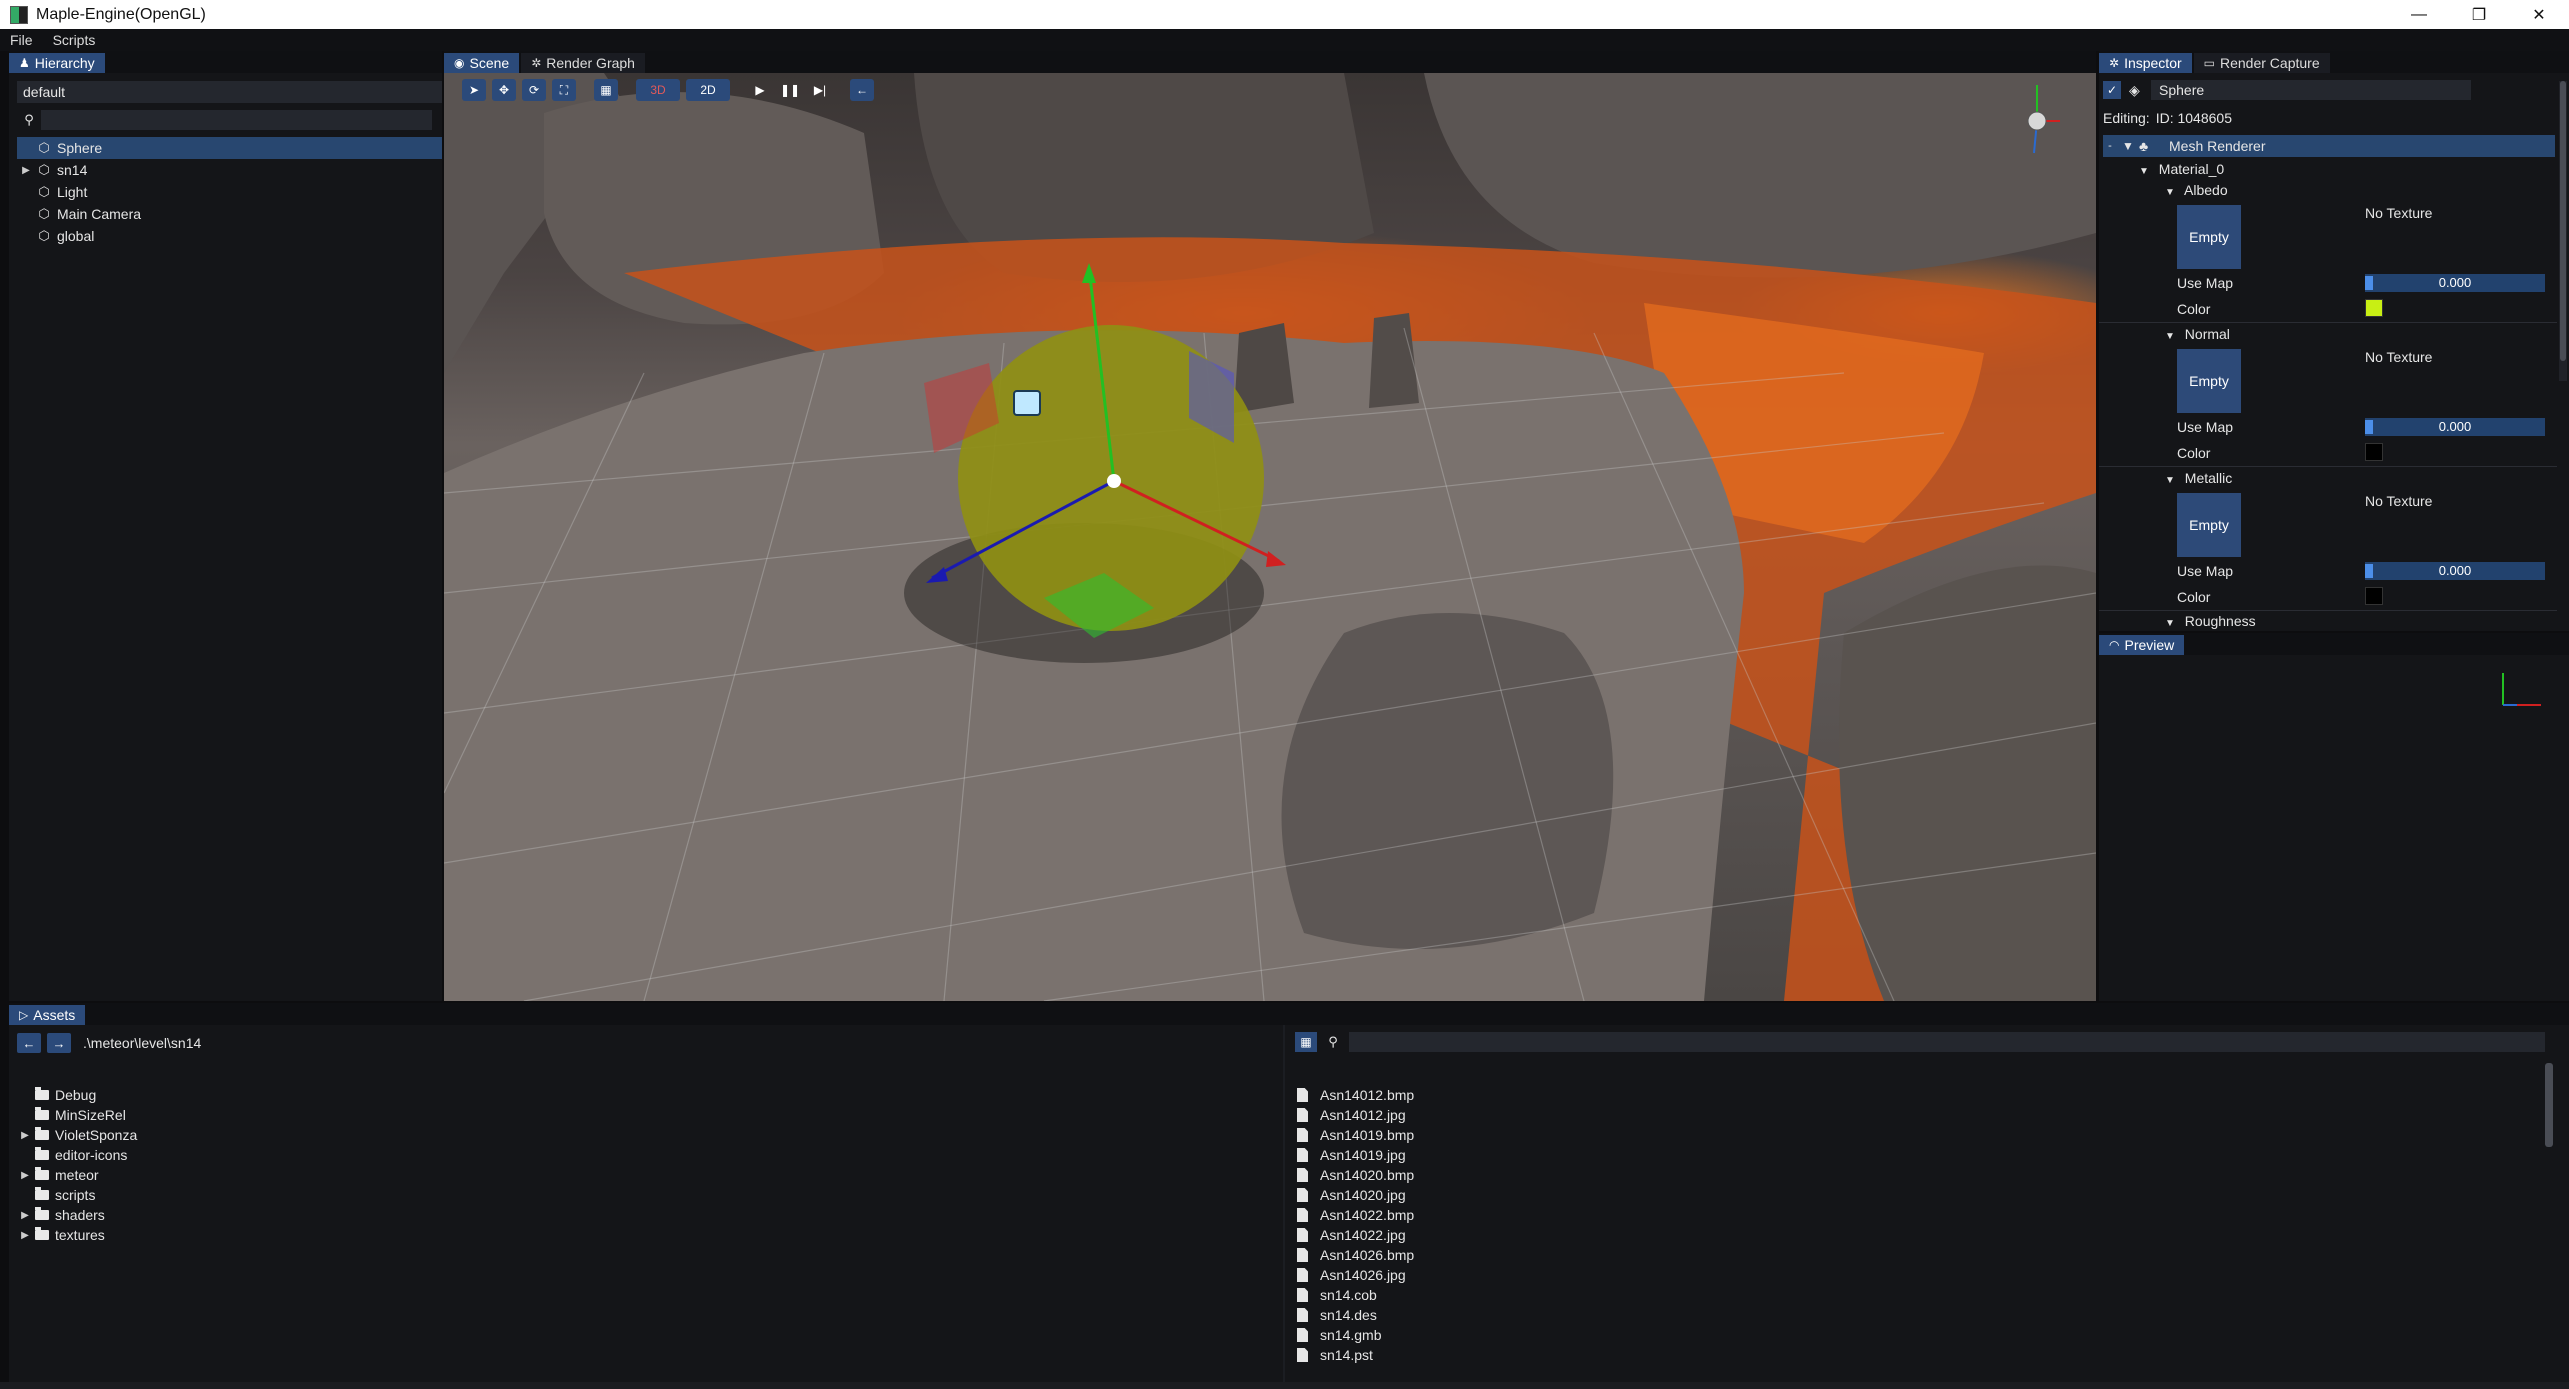 This screenshot has width=2569, height=1389. What do you see at coordinates (75, 1195) in the screenshot?
I see `folder-label: scripts` at bounding box center [75, 1195].